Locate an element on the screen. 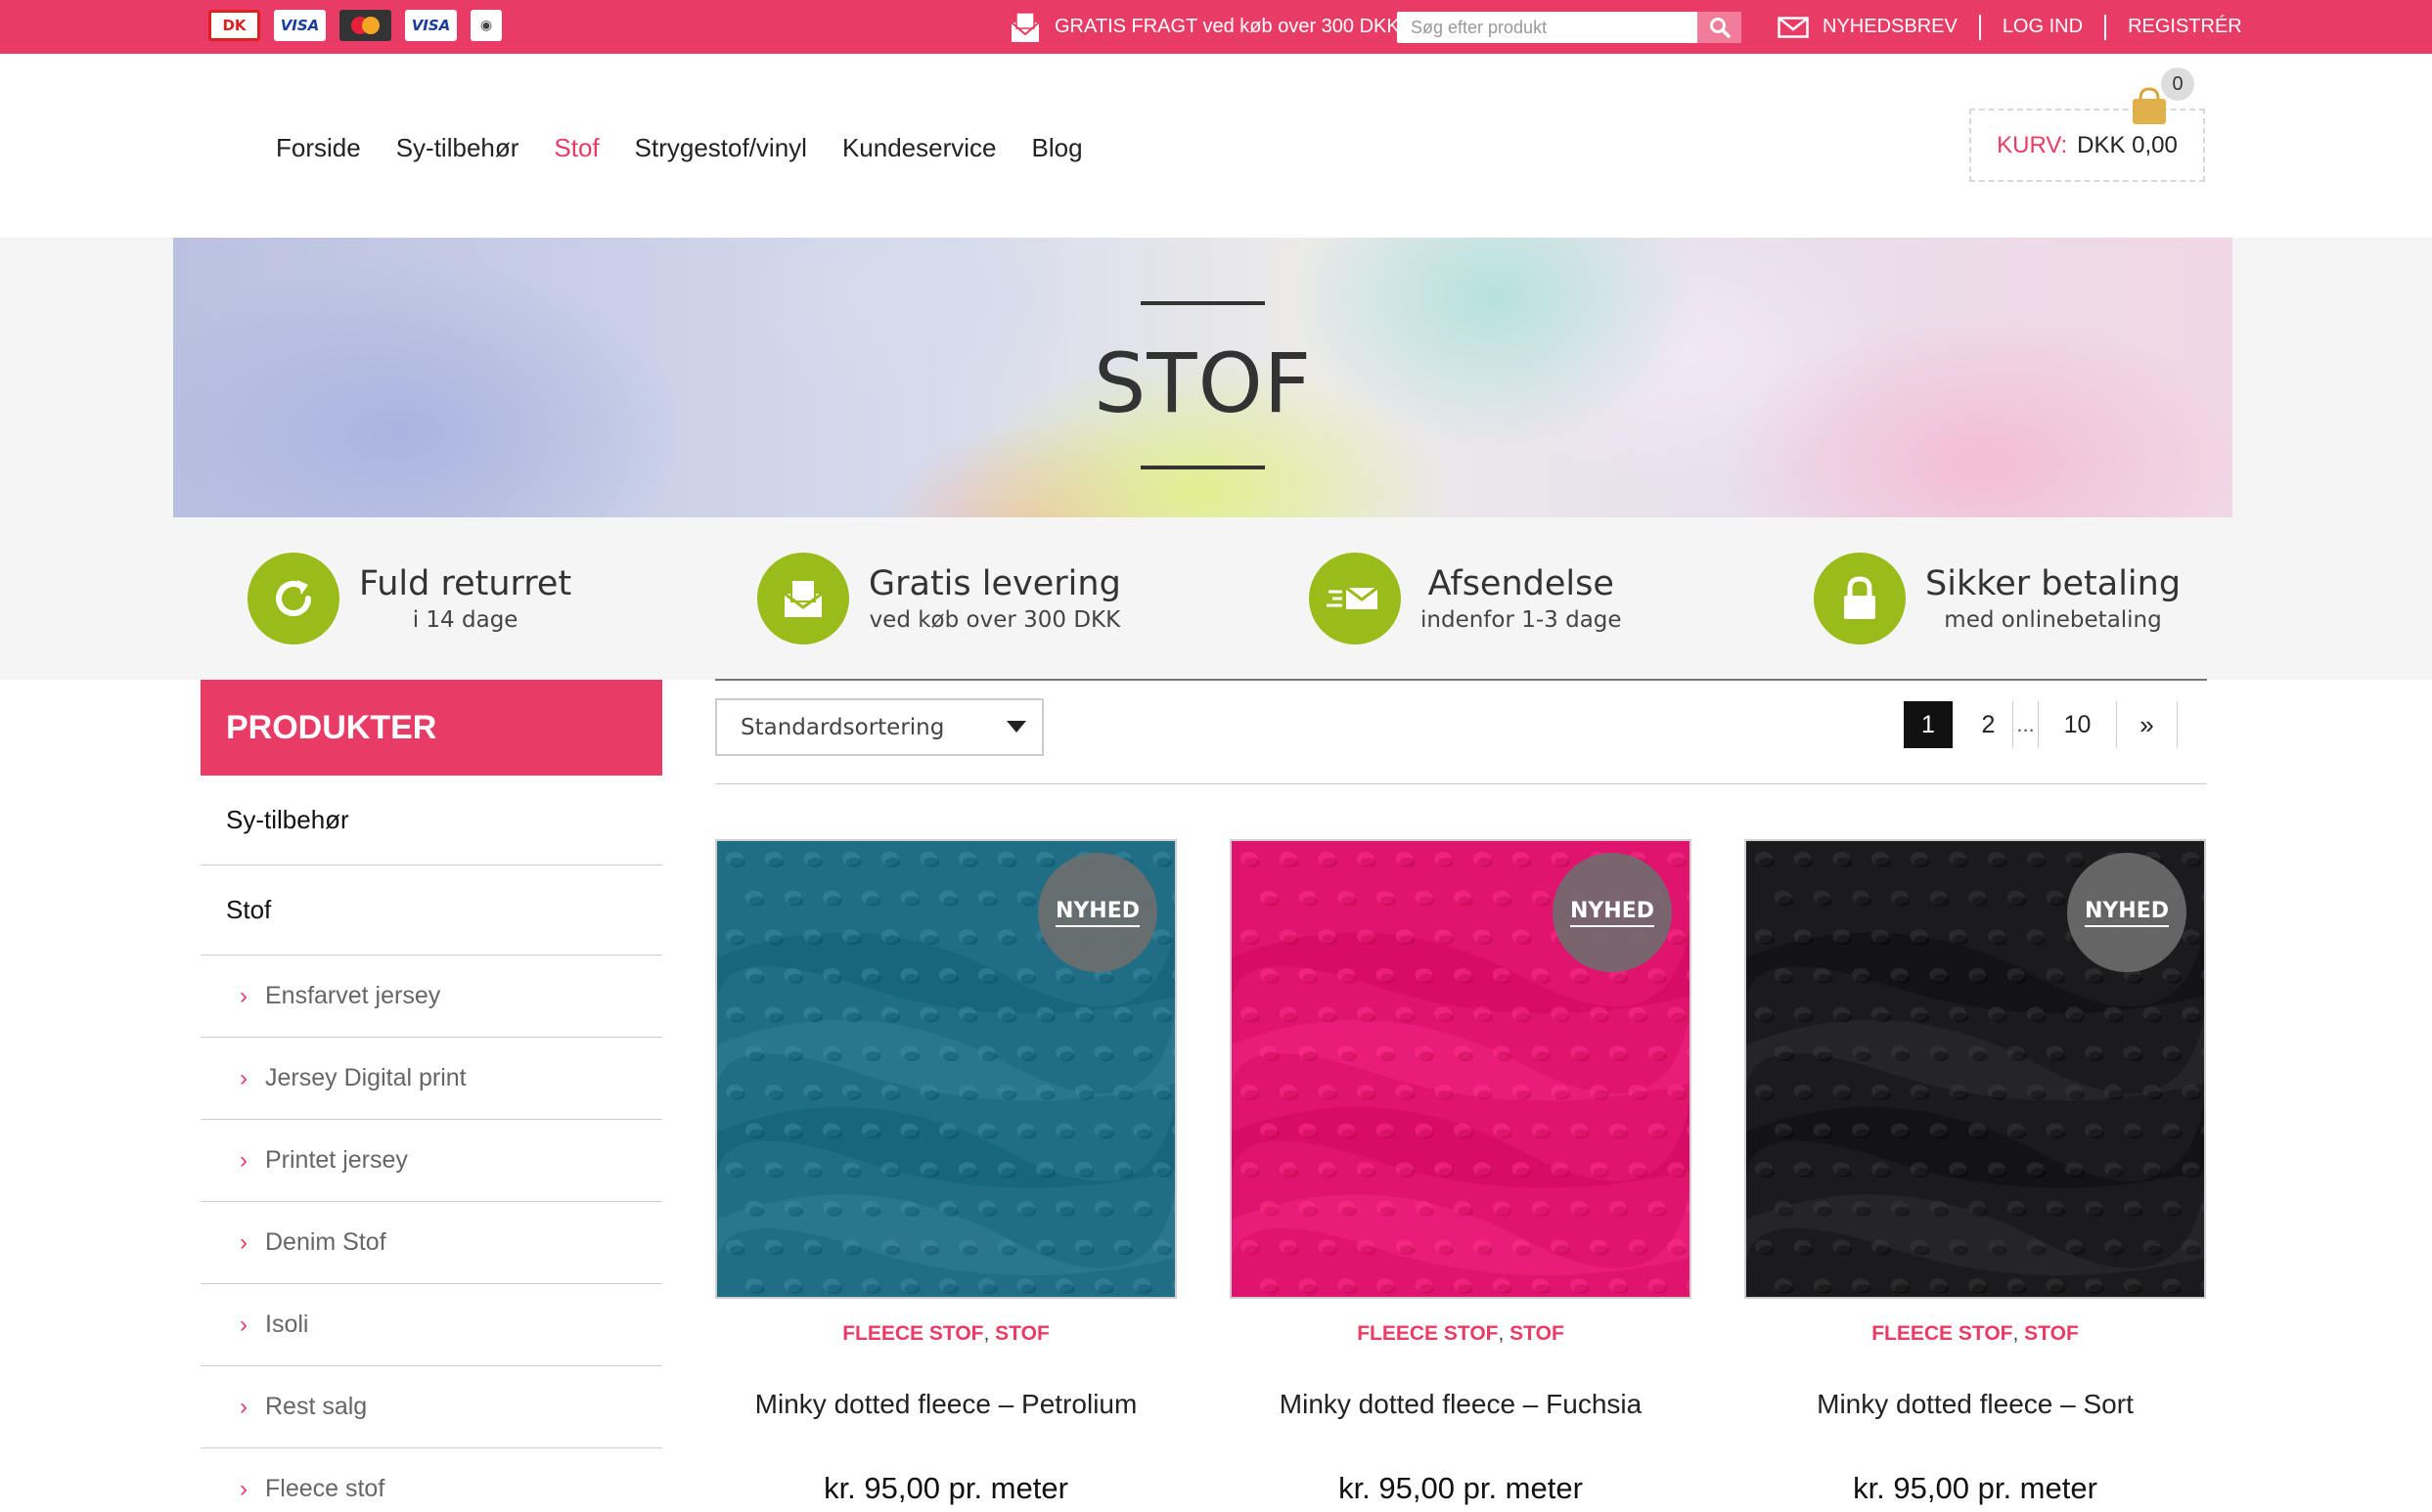 The width and height of the screenshot is (2432, 1512). free-shipping-text: GRATIS FRAGT ved køb over 300 DKK is located at coordinates (1227, 26).